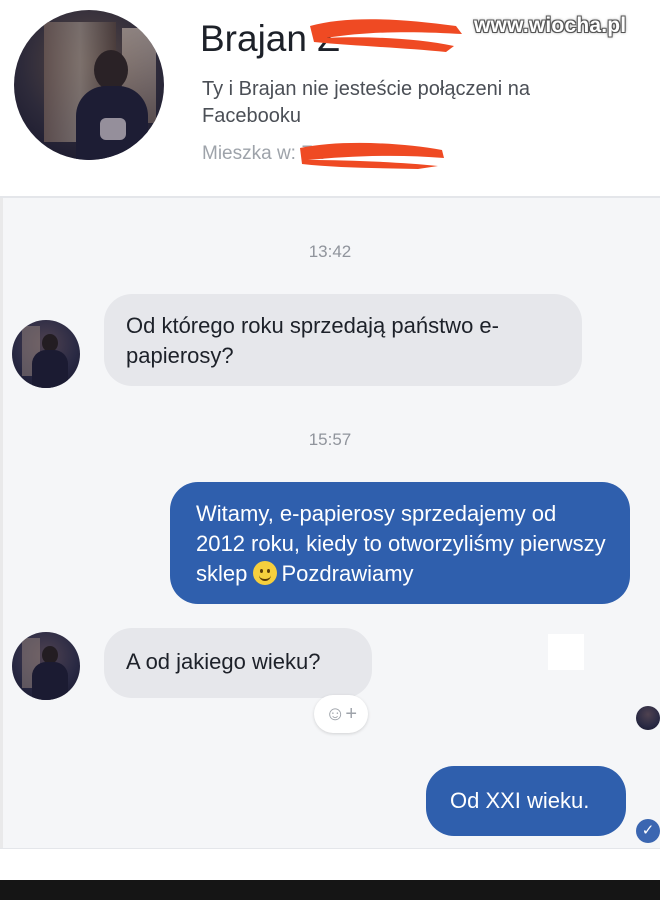  Describe the element at coordinates (520, 800) in the screenshot. I see `message-text: Od XXI wieku.` at that location.